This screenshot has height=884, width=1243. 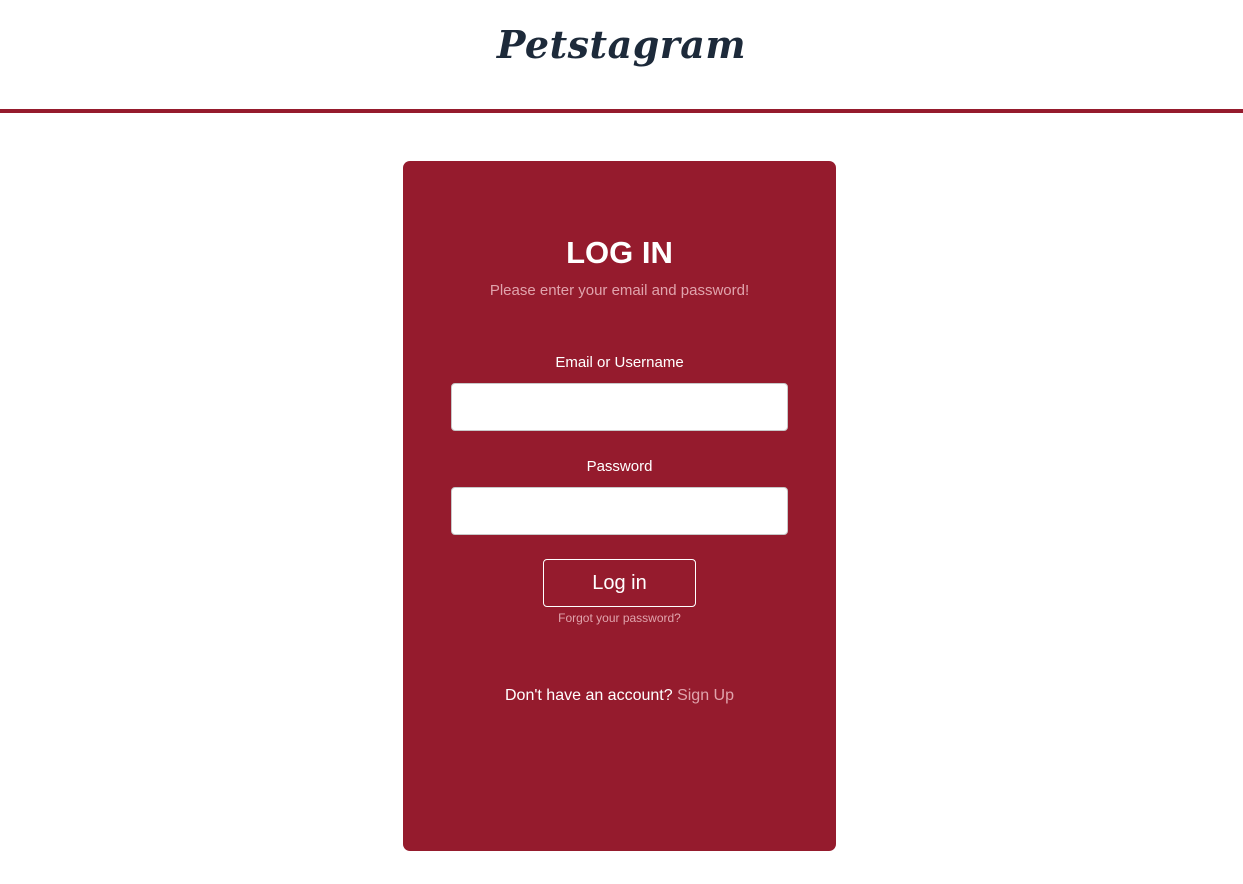 What do you see at coordinates (621, 44) in the screenshot?
I see `brand-logo: Petstagram` at bounding box center [621, 44].